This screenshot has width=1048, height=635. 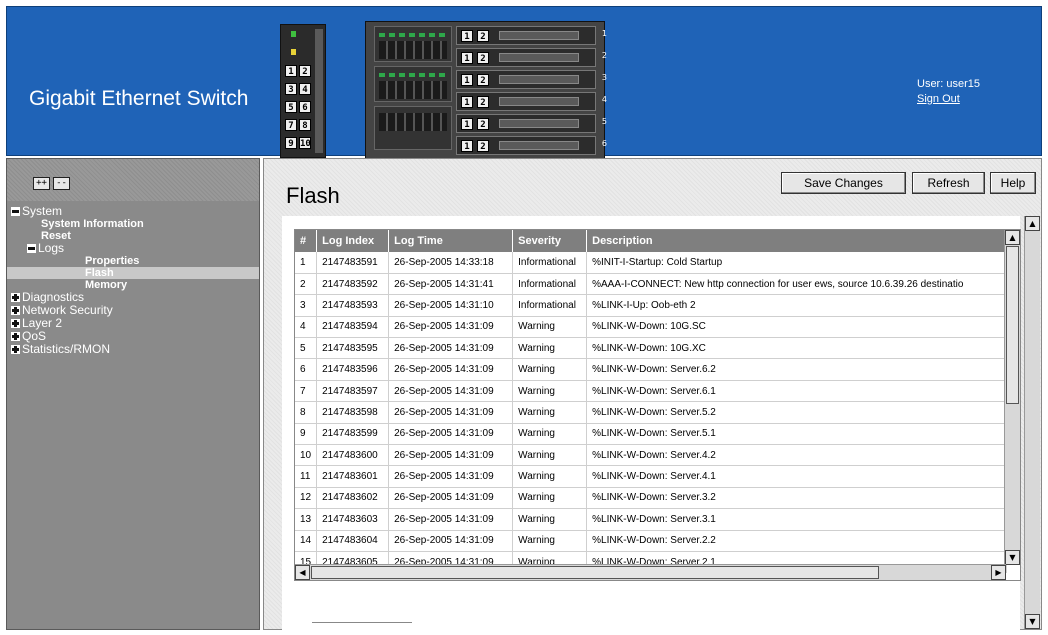 What do you see at coordinates (133, 273) in the screenshot?
I see `tree-item-flash: Flash` at bounding box center [133, 273].